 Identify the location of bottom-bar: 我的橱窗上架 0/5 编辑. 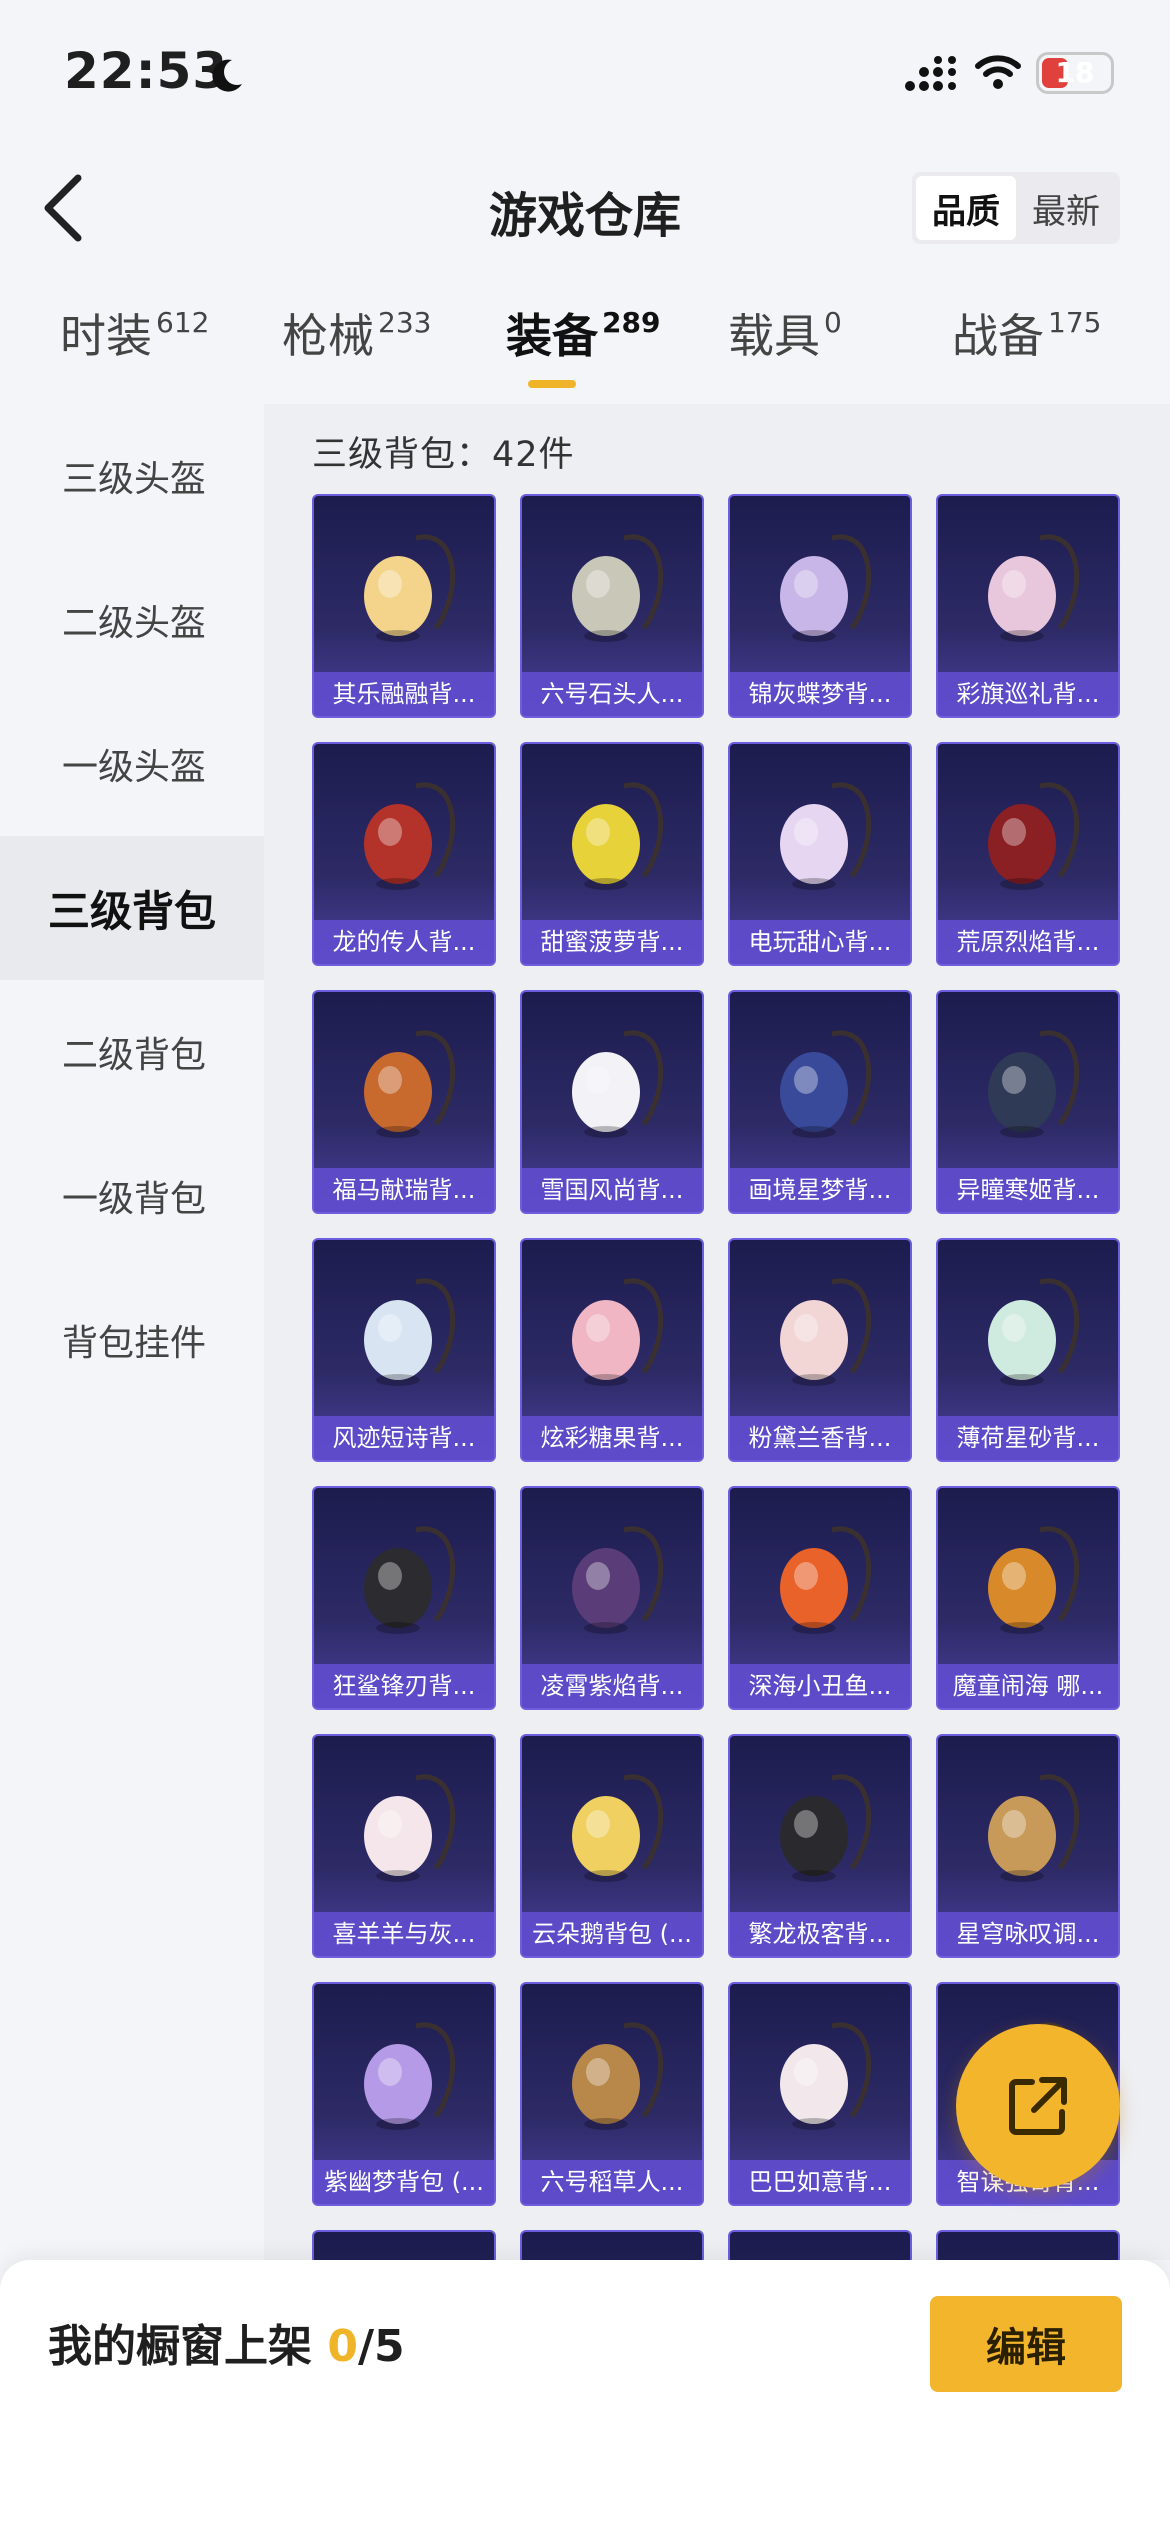
(585, 2396).